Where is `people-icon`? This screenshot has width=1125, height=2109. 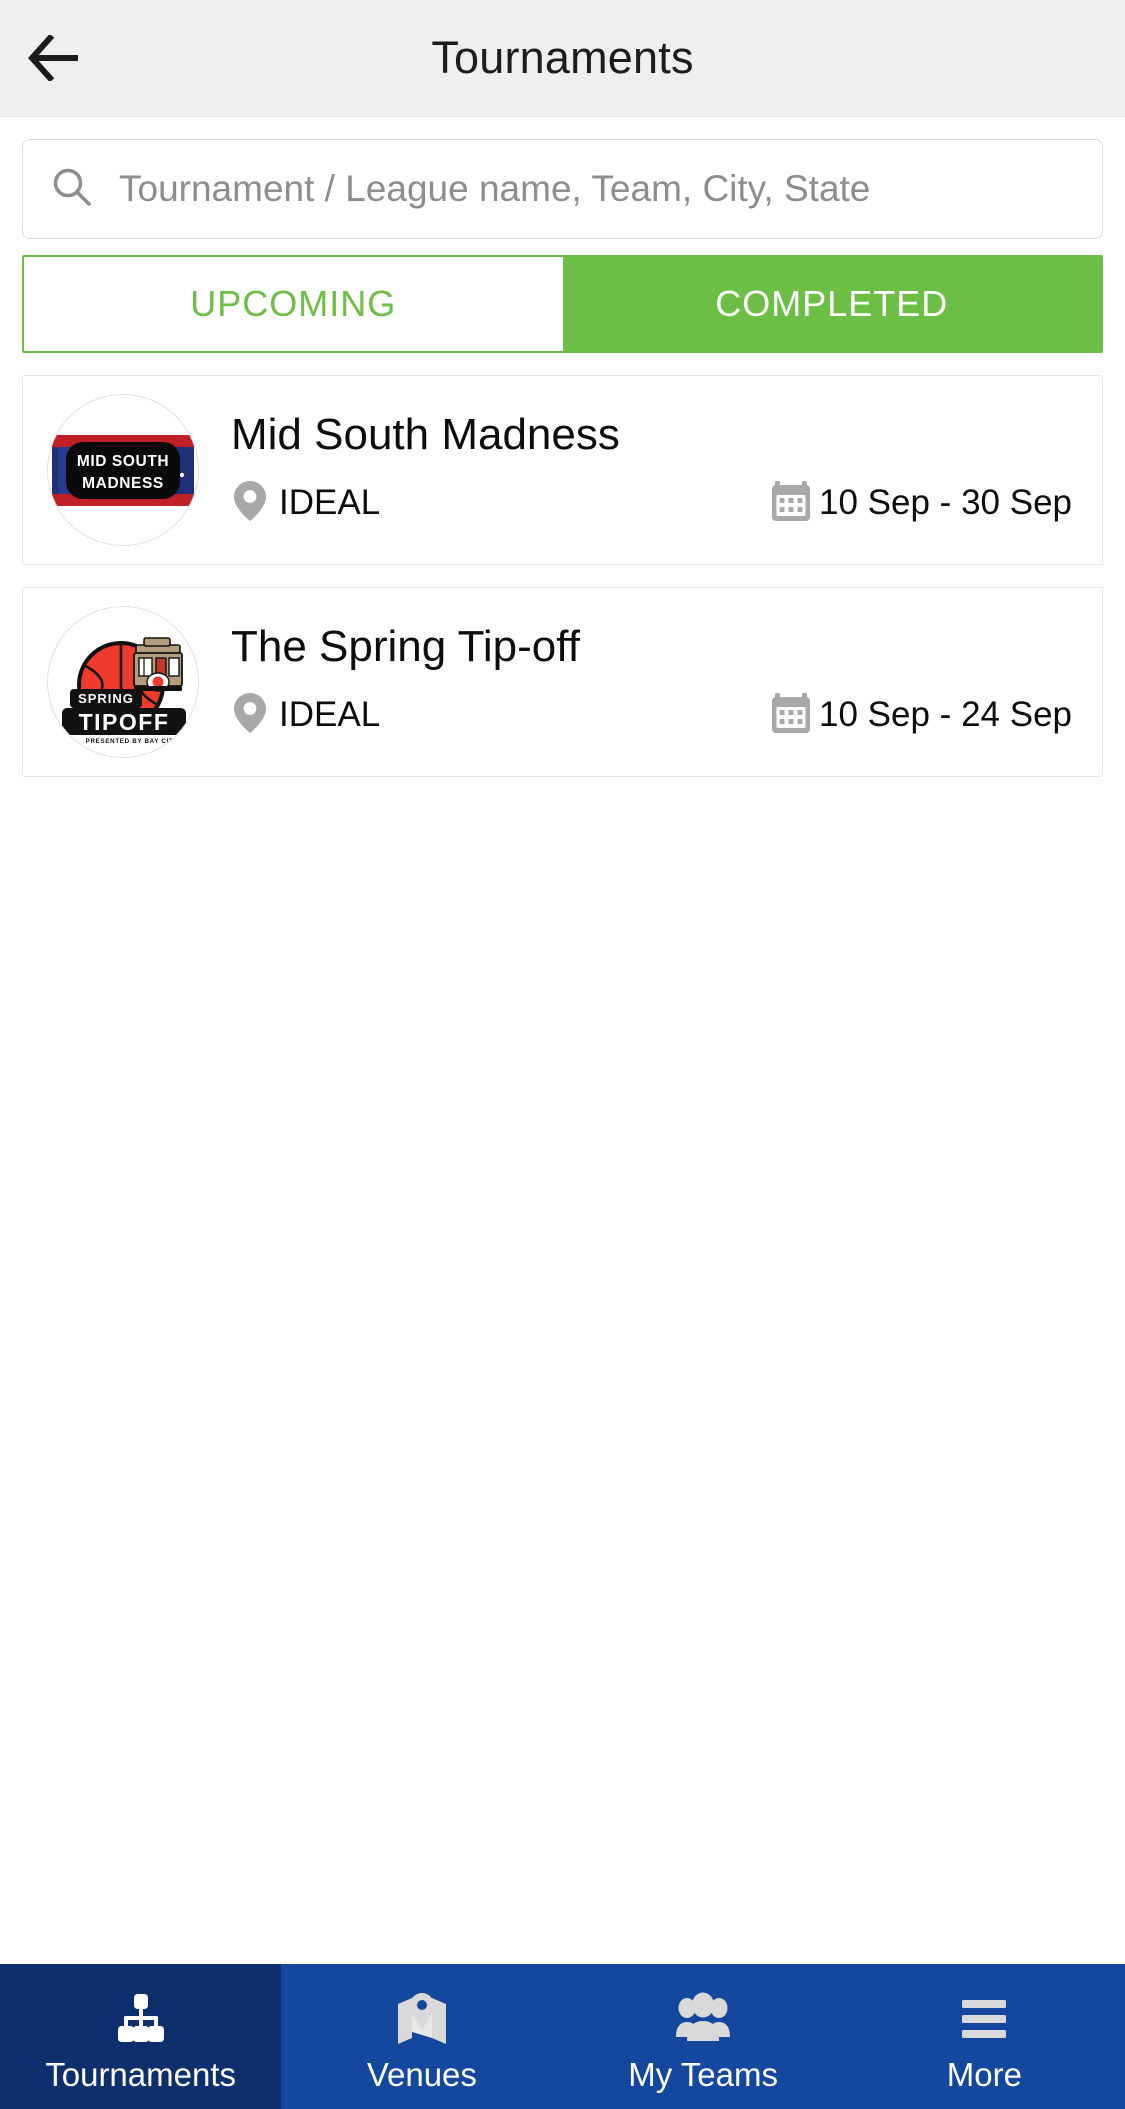 people-icon is located at coordinates (703, 2019).